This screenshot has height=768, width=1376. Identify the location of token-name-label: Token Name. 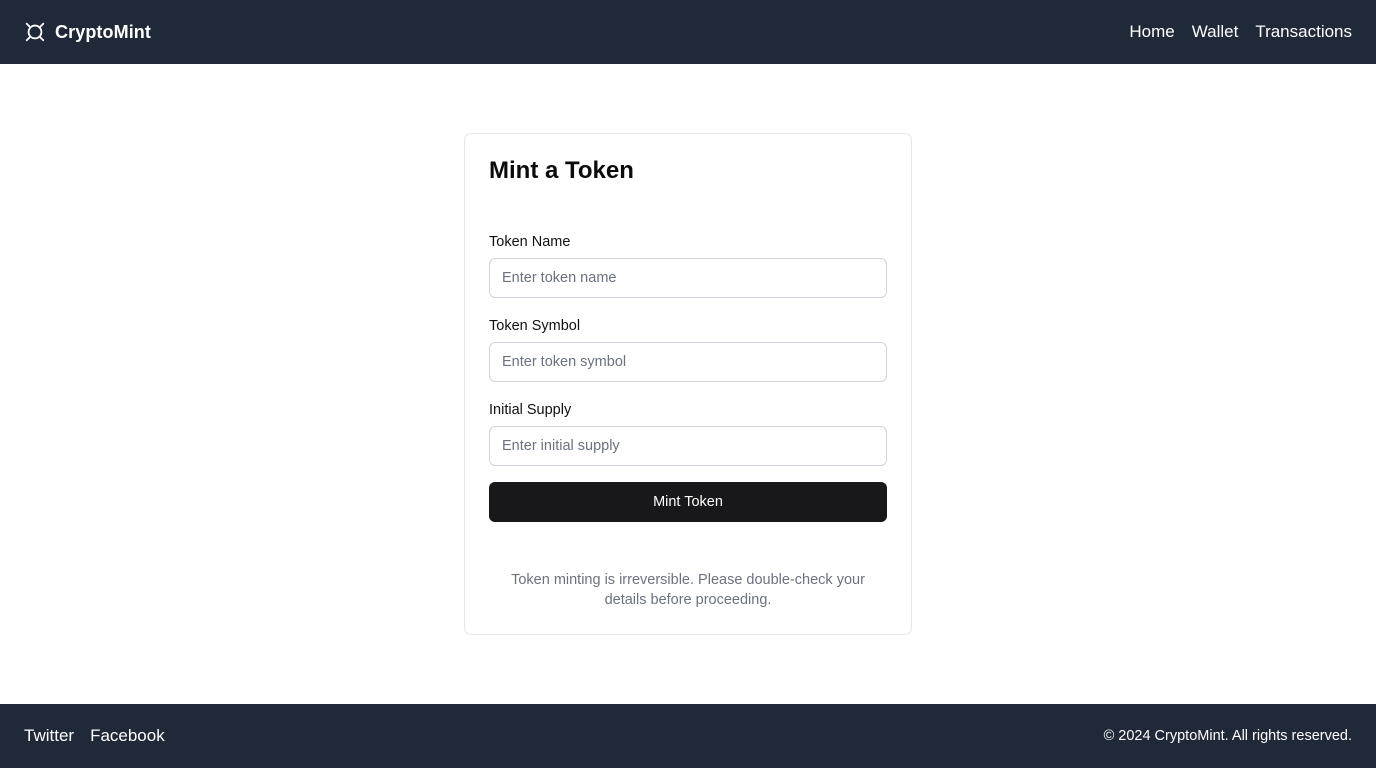
(530, 242).